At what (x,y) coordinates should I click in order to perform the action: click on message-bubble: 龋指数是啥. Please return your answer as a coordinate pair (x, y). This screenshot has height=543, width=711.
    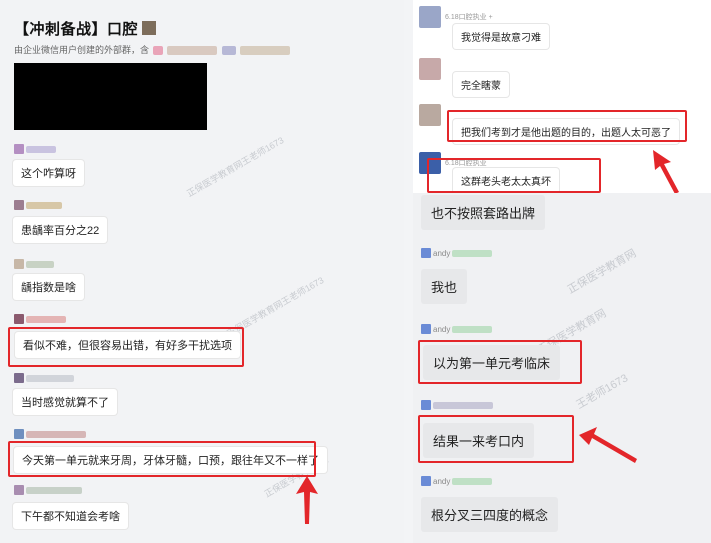
    Looking at the image, I should click on (48, 287).